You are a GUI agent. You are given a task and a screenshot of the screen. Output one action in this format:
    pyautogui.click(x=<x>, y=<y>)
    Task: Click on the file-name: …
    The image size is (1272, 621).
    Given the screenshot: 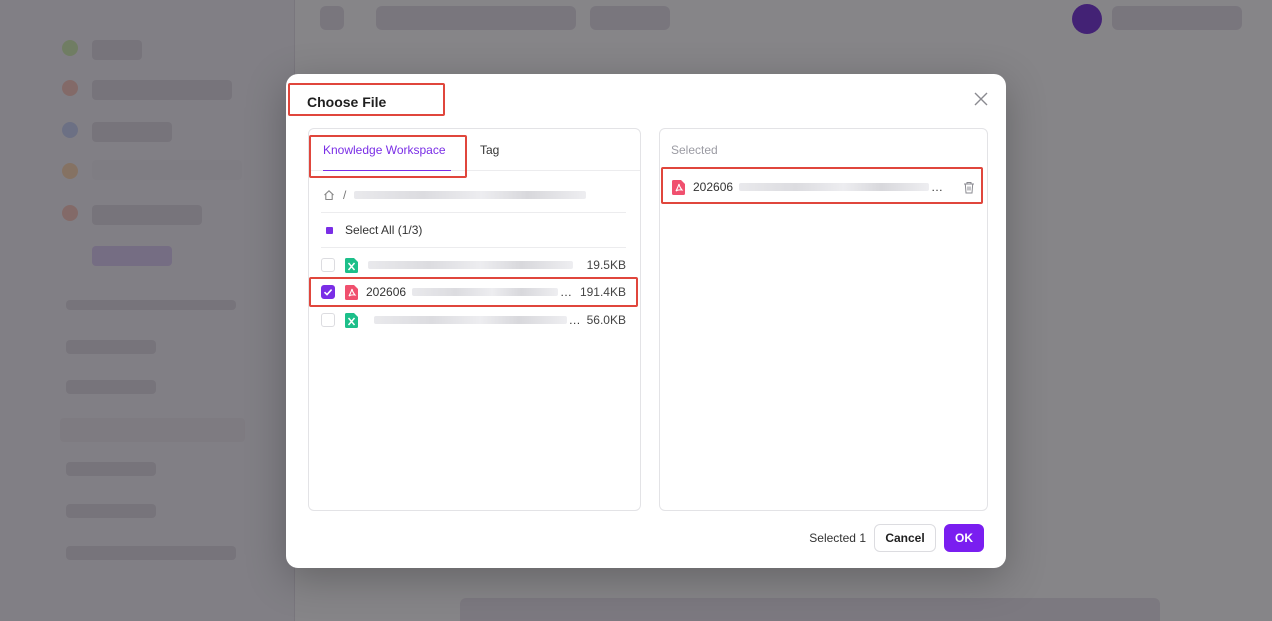 What is the action you would take?
    pyautogui.click(x=473, y=320)
    